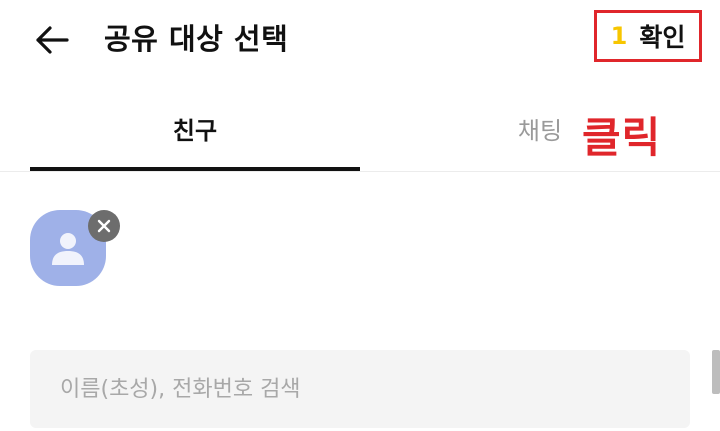 The height and width of the screenshot is (431, 720). I want to click on selected-count-badge: 1, so click(619, 36).